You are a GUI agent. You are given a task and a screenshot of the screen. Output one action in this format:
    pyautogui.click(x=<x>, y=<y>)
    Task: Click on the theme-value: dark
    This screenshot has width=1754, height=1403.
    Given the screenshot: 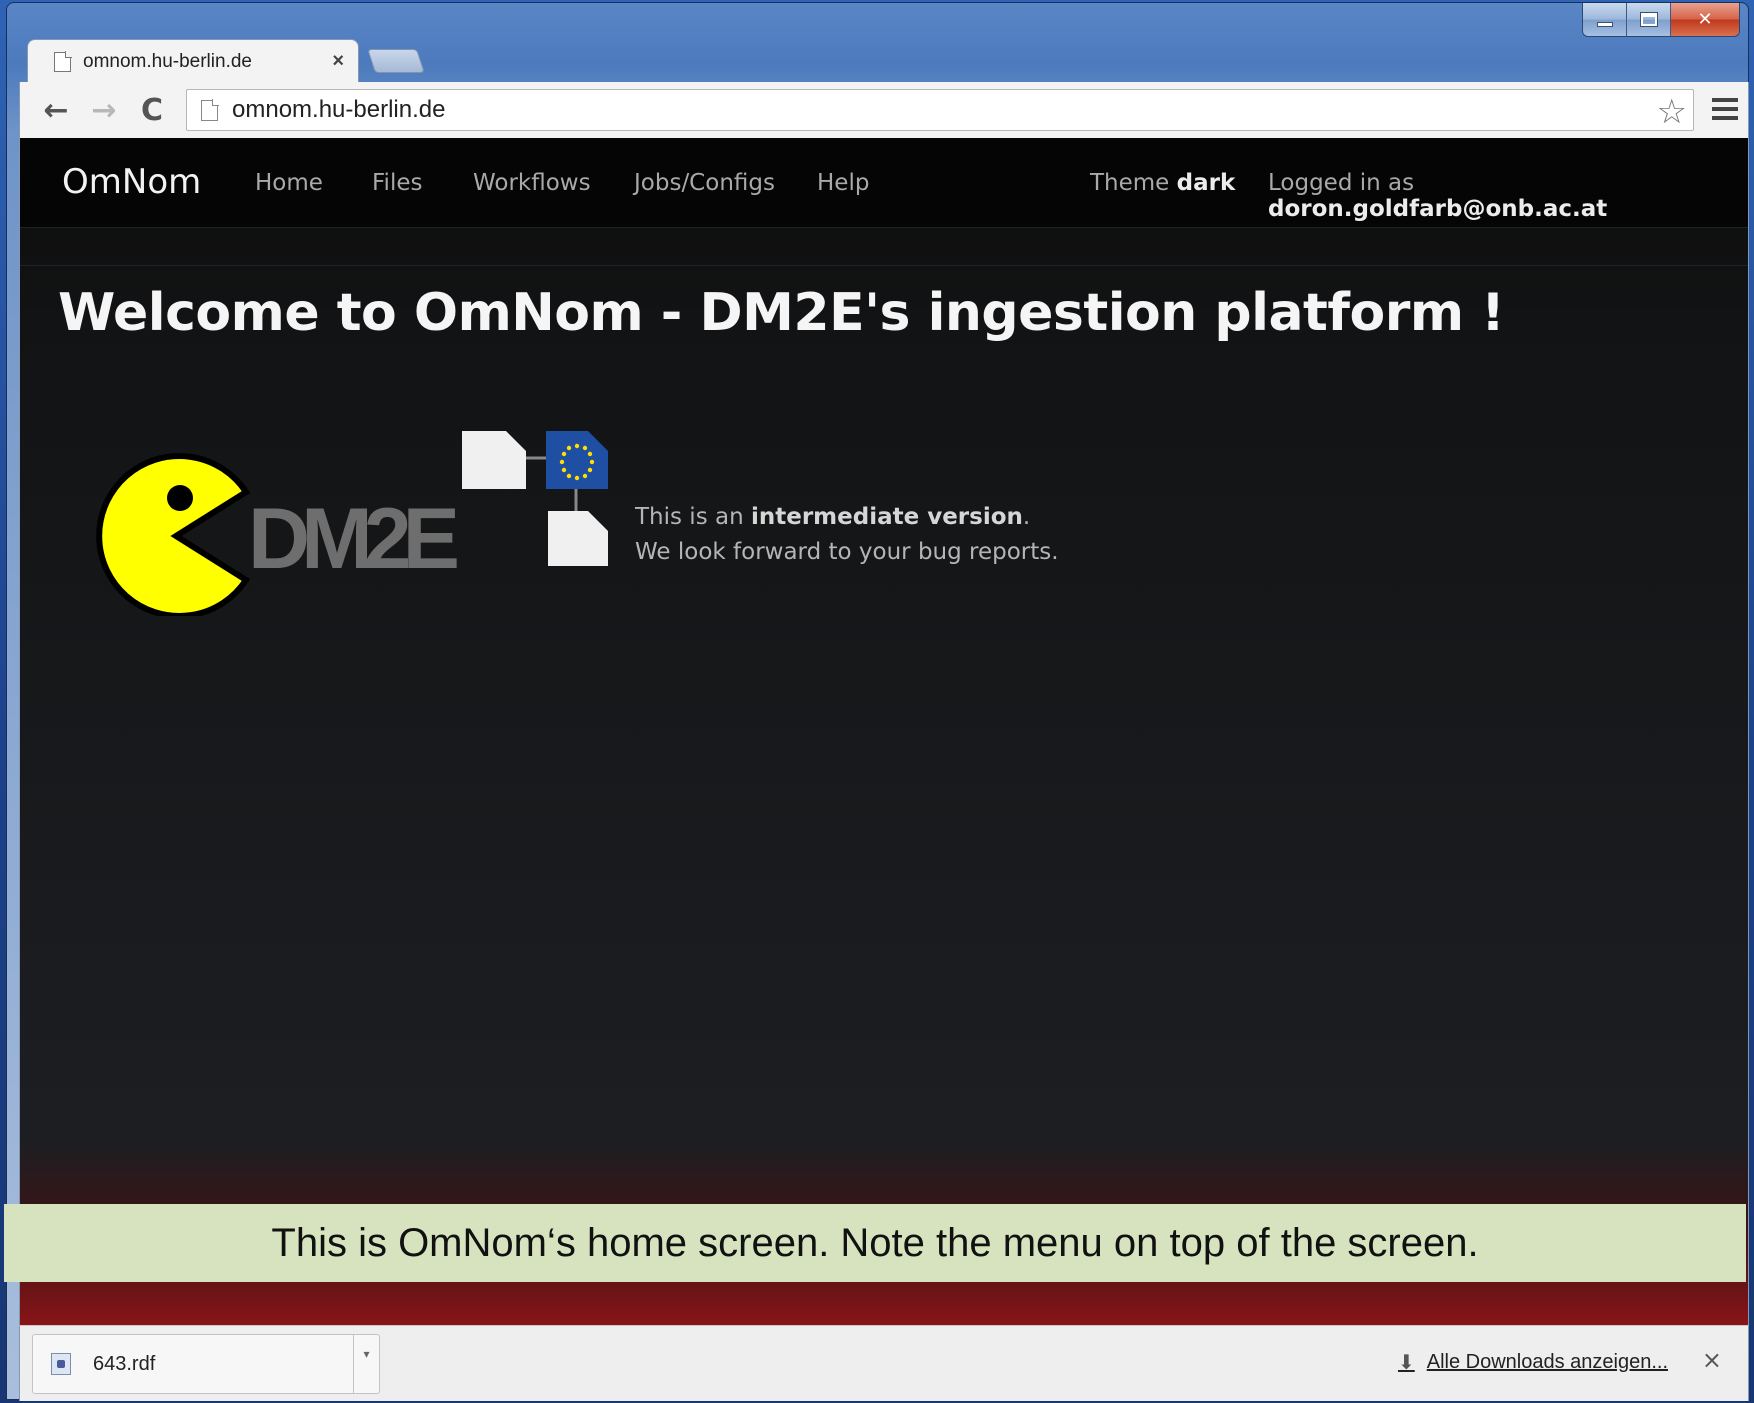 What is the action you would take?
    pyautogui.click(x=1206, y=183)
    